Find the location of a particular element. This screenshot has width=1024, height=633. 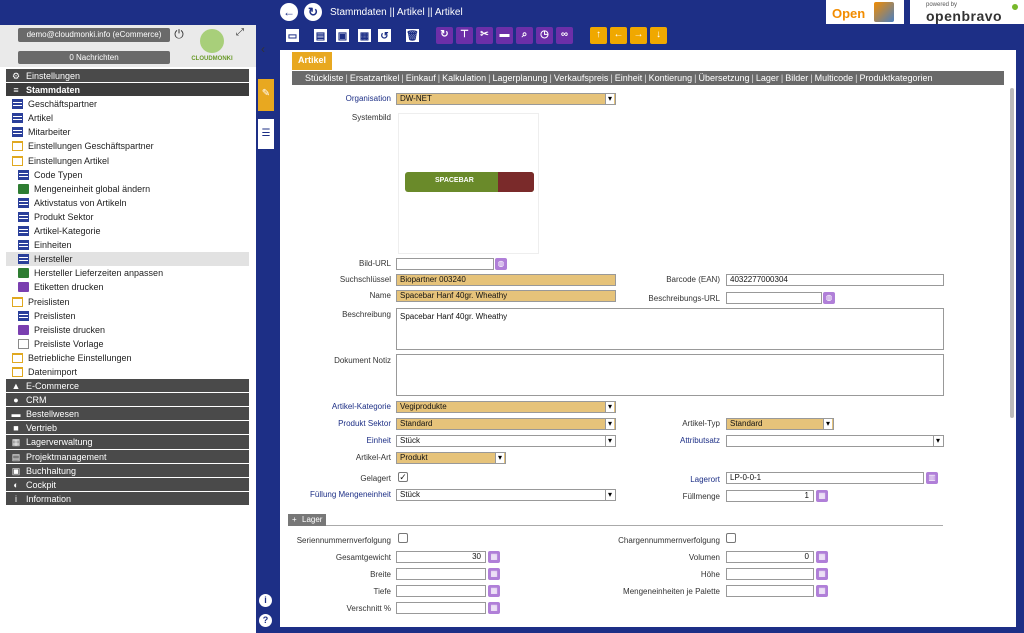

search-icon: ⌕ is located at coordinates (524, 35).